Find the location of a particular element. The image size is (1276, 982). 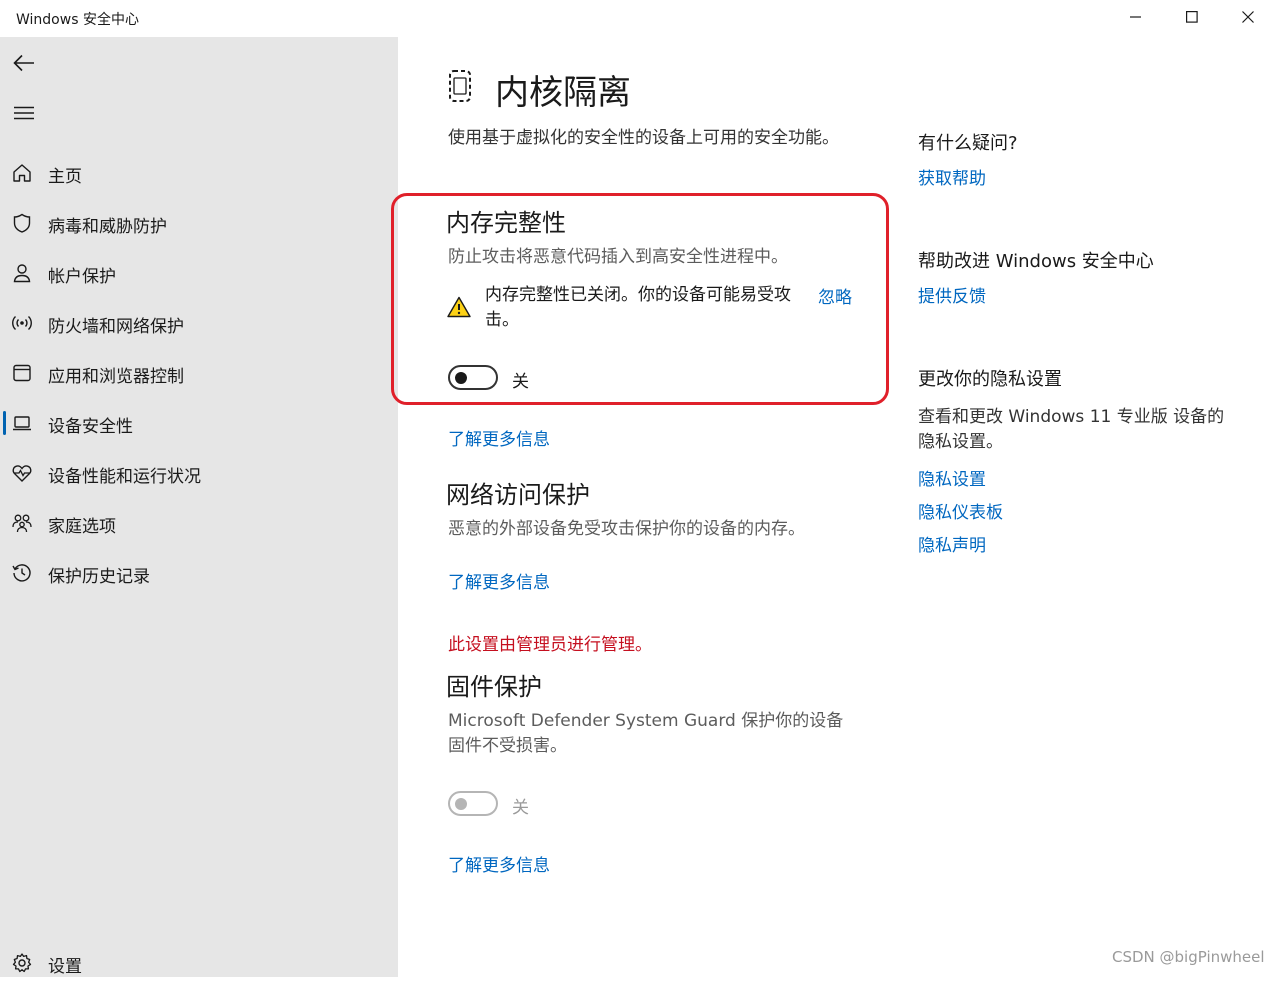

memory-integrity-title: 内存完整性 is located at coordinates (506, 223).